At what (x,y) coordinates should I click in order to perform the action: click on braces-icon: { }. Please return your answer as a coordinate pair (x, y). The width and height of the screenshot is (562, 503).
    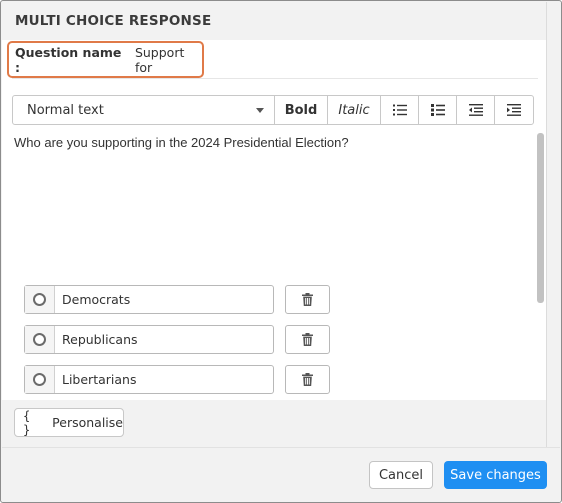
    Looking at the image, I should click on (27, 422).